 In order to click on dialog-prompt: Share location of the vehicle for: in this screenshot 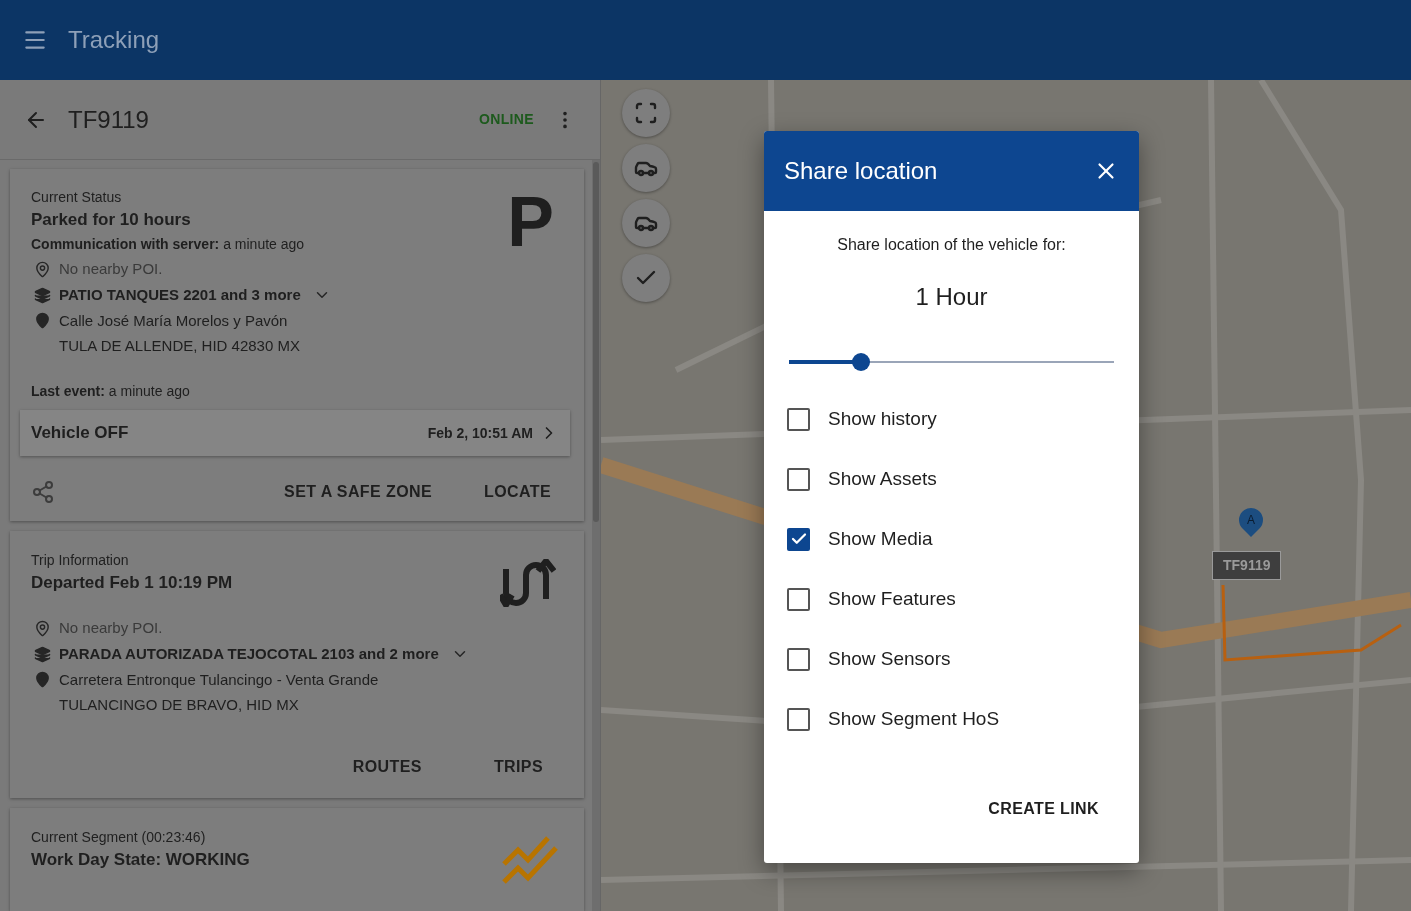, I will do `click(951, 245)`.